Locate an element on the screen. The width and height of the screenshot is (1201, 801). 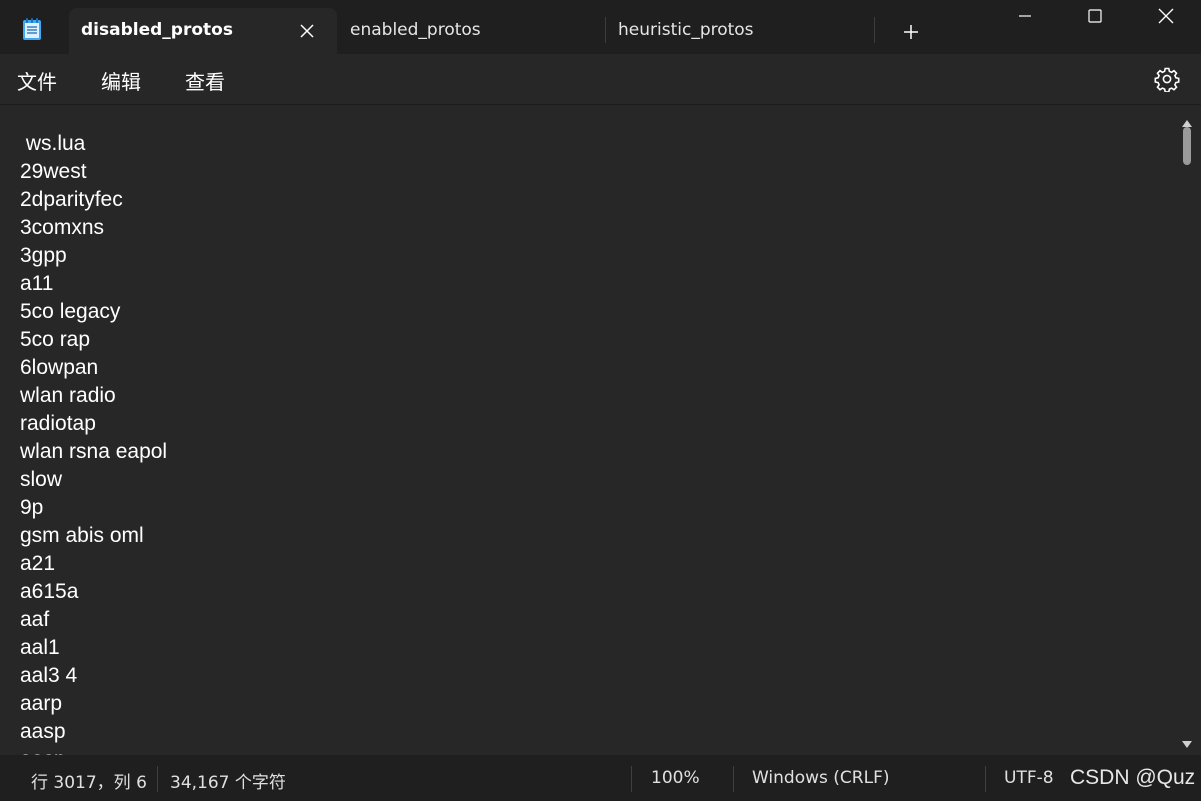
gear-icon is located at coordinates (1167, 79).